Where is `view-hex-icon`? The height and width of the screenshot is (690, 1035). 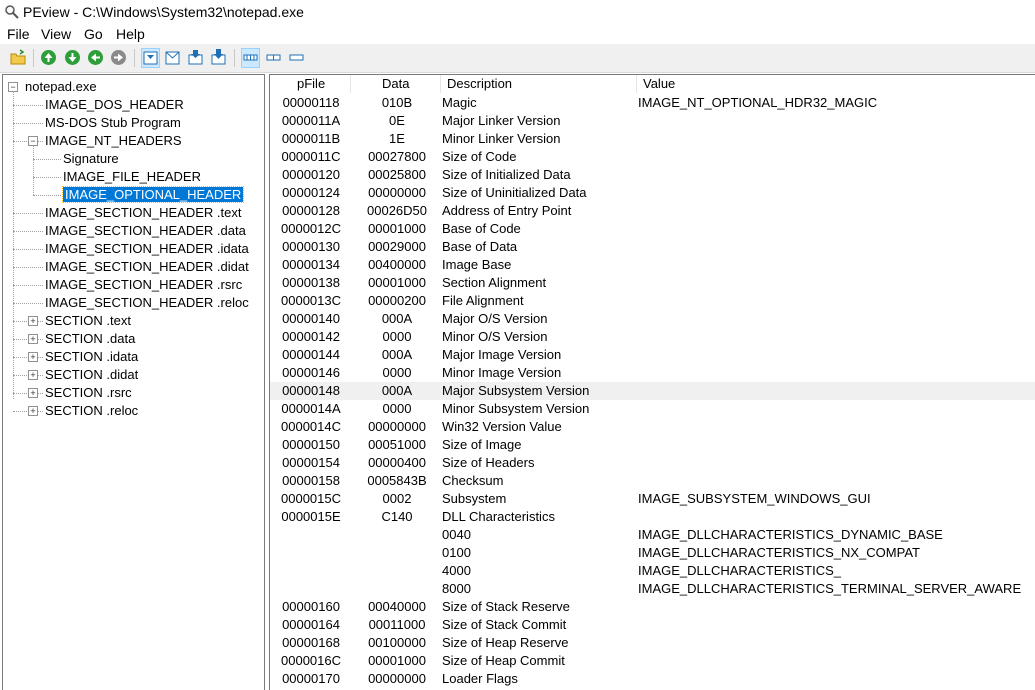
view-hex-icon is located at coordinates (250, 58).